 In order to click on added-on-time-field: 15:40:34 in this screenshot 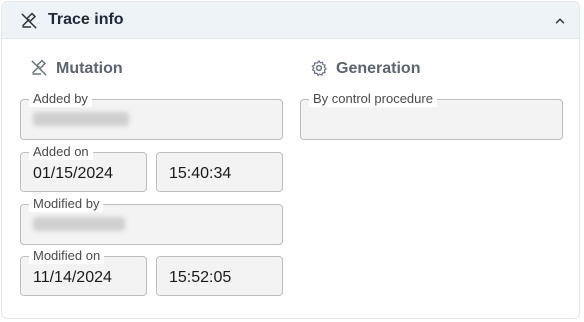, I will do `click(219, 172)`.